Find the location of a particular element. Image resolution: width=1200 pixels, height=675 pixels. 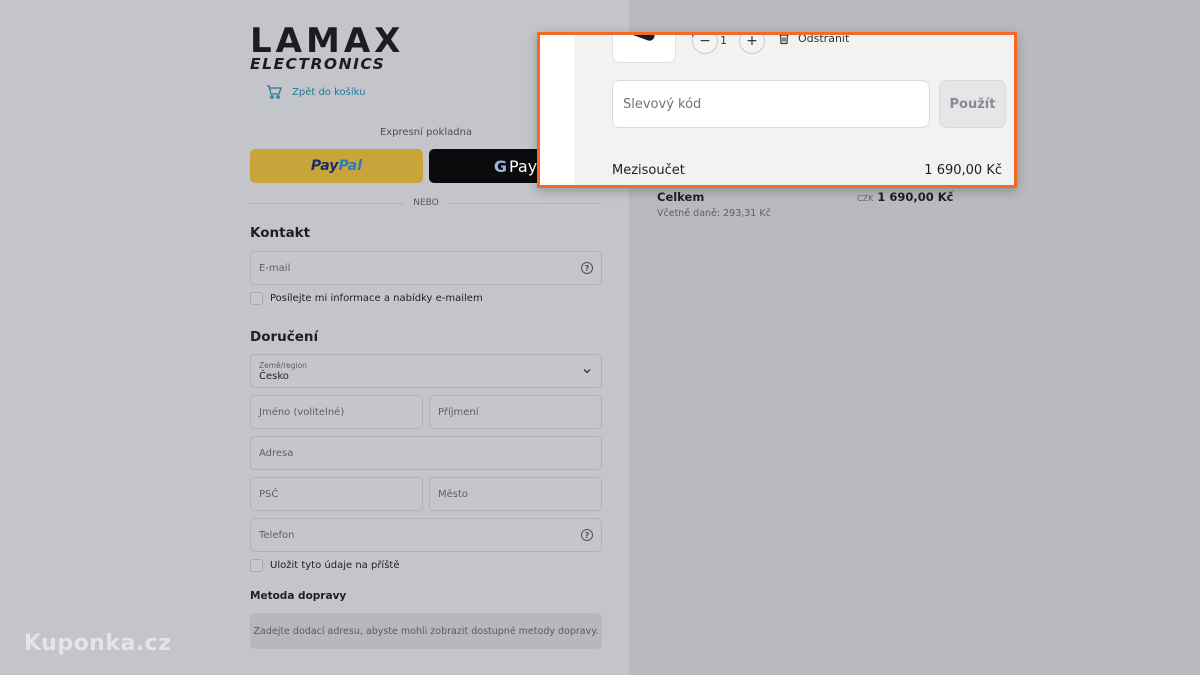

product-thumbnail is located at coordinates (644, 49).